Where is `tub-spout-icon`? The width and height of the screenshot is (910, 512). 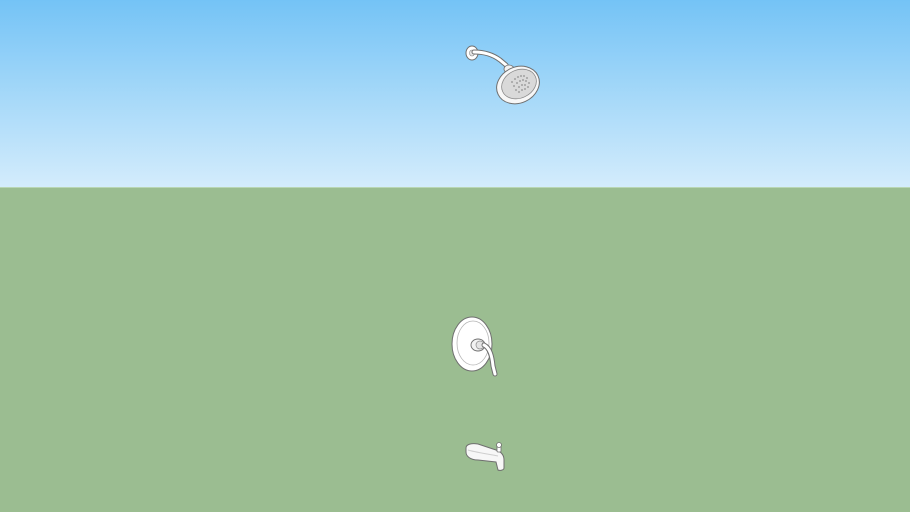
tub-spout-icon is located at coordinates (485, 457).